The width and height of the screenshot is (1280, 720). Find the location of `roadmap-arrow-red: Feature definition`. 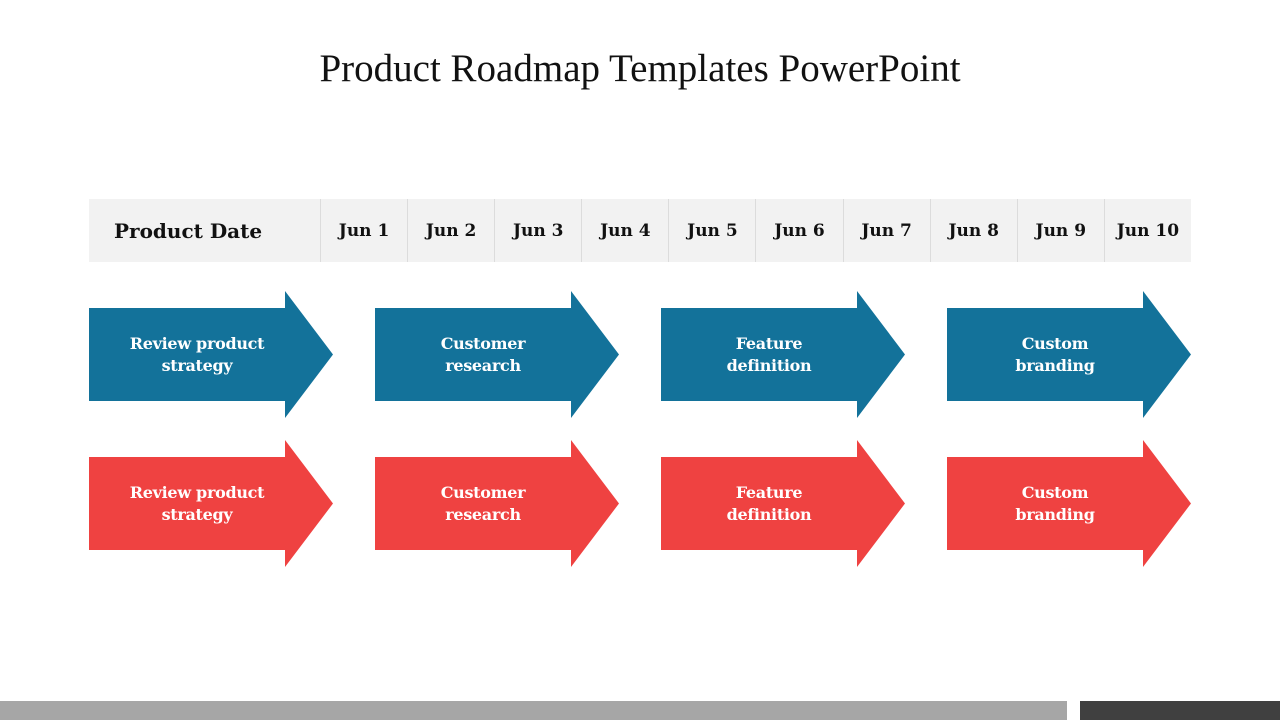

roadmap-arrow-red: Feature definition is located at coordinates (783, 503).